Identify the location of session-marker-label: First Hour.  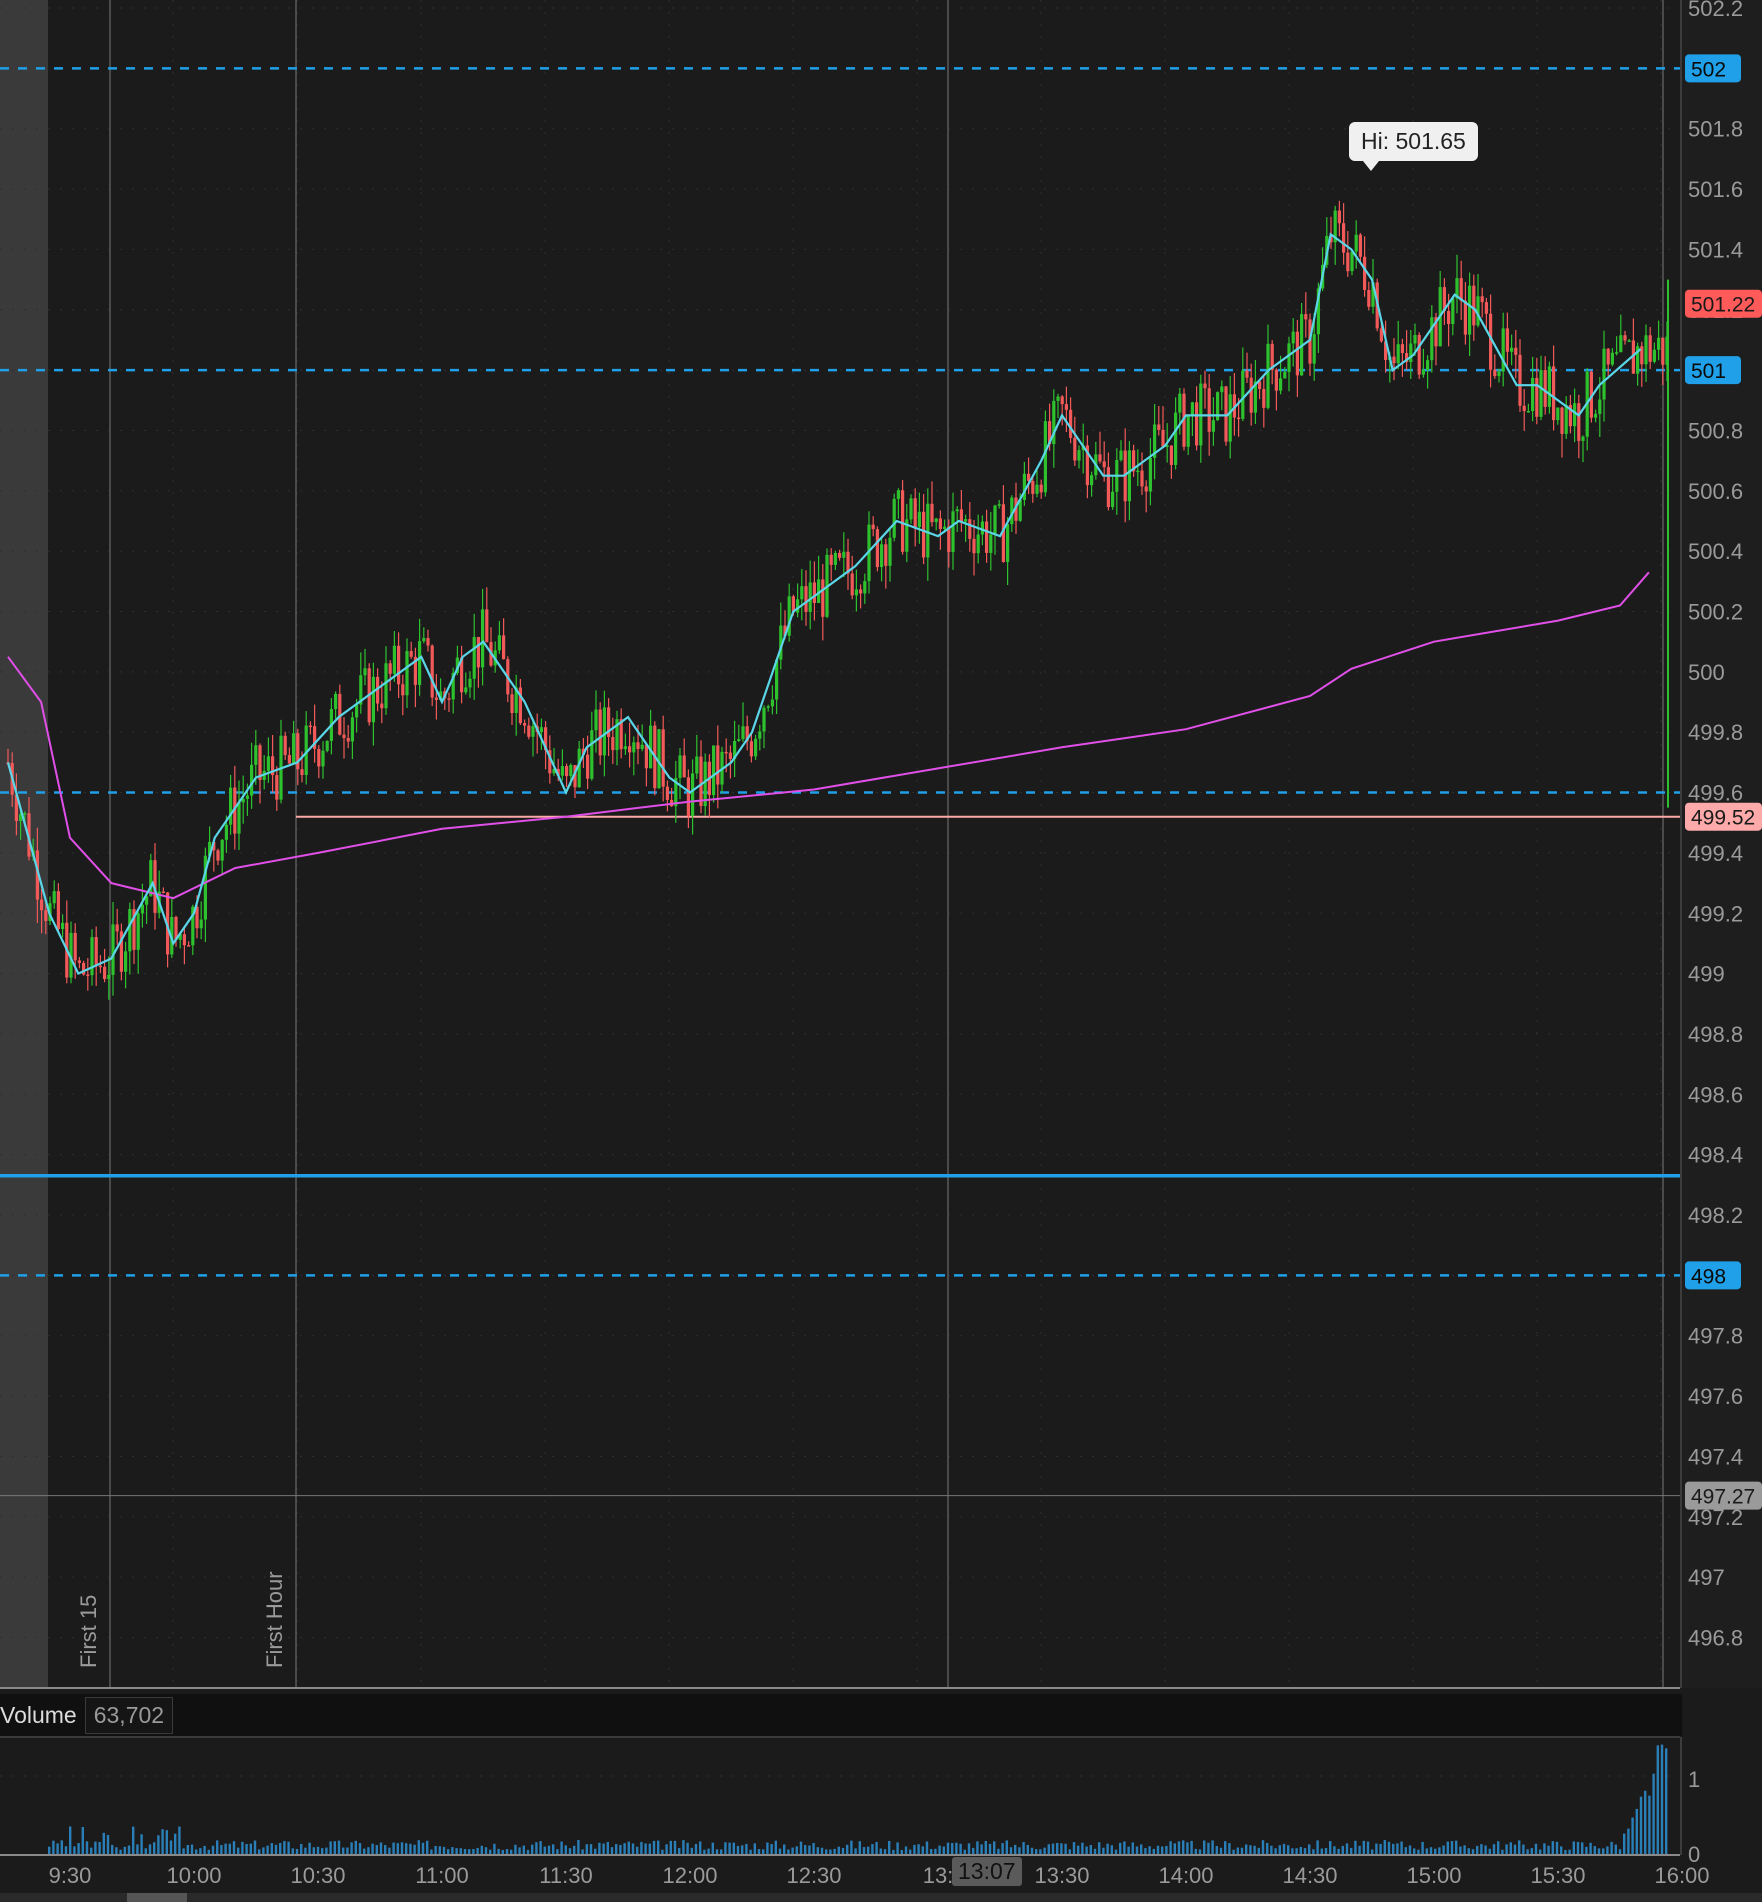
(274, 1619).